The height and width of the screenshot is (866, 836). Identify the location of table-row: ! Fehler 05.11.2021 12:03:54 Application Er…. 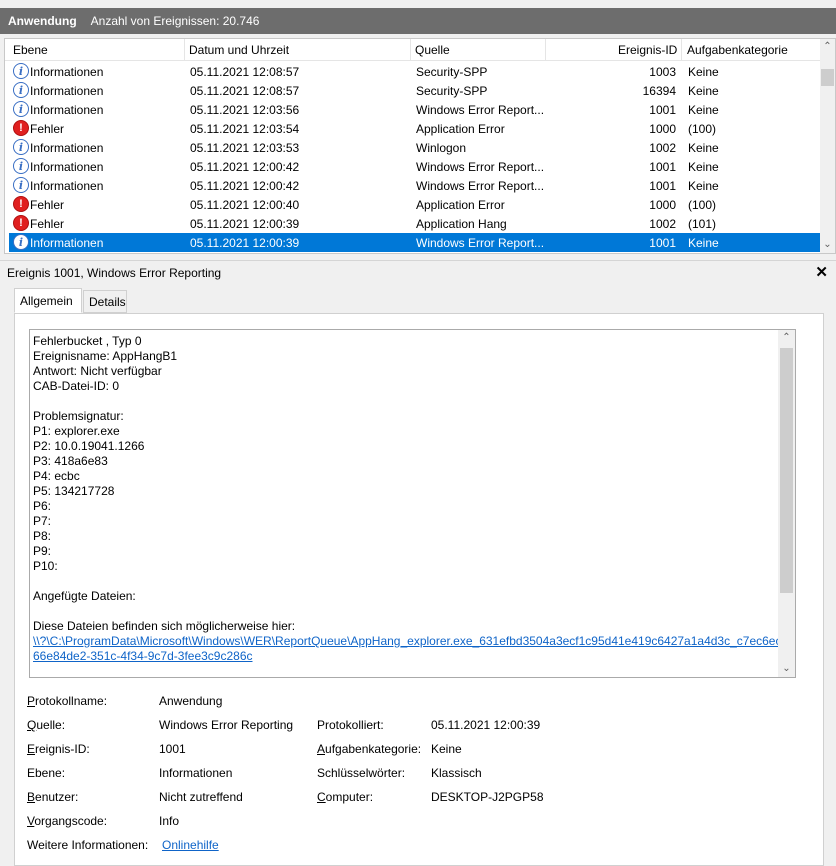
(415, 128).